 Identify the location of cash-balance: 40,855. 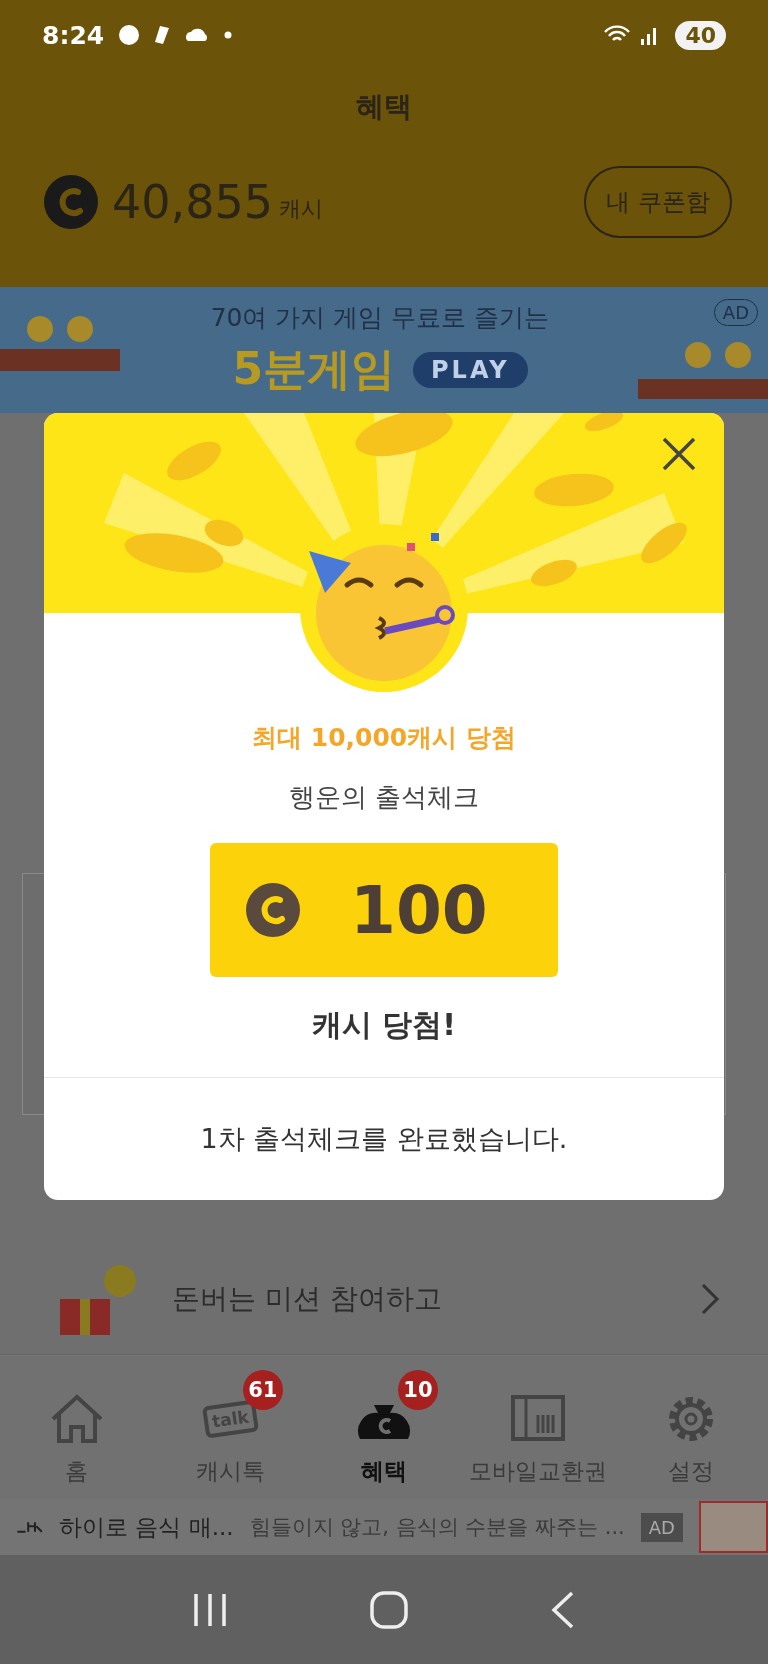
(192, 202).